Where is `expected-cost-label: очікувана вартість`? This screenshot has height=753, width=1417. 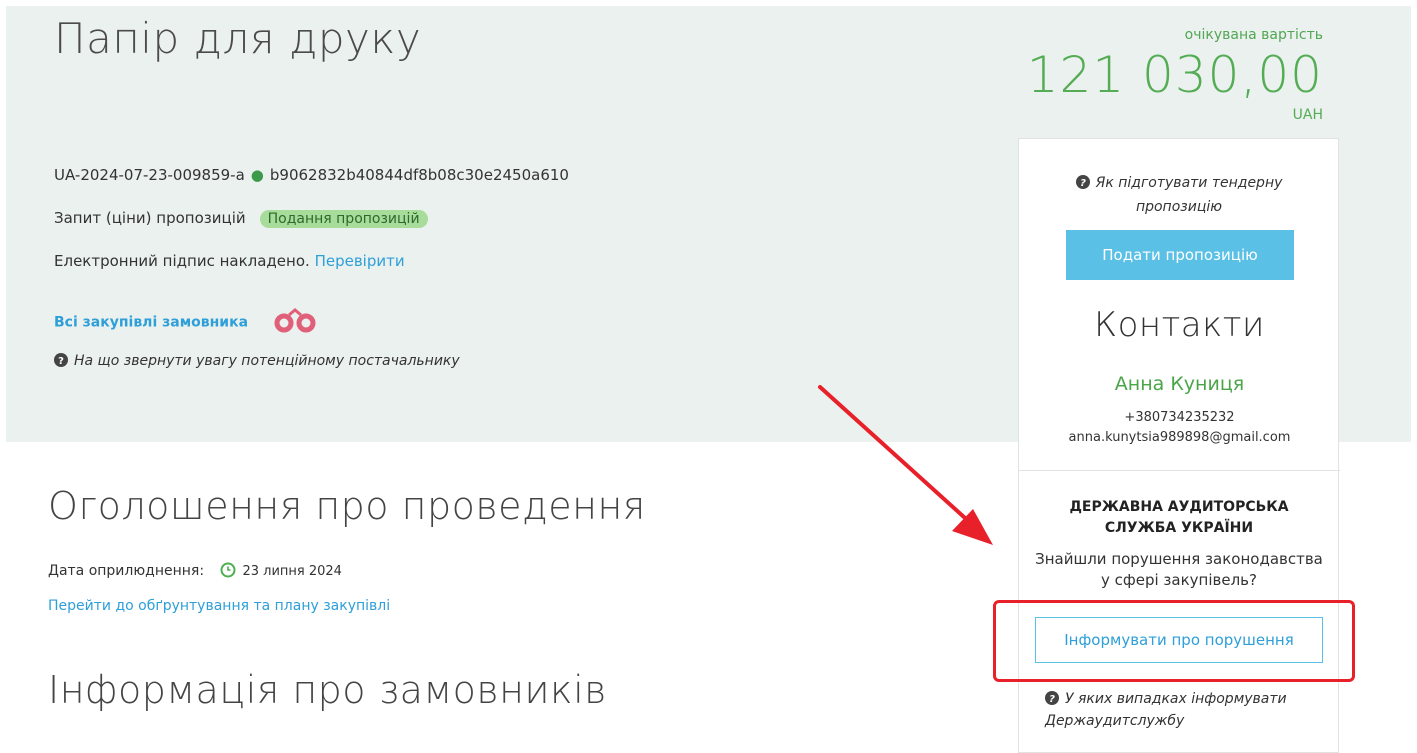 expected-cost-label: очікувана вартість is located at coordinates (1253, 35).